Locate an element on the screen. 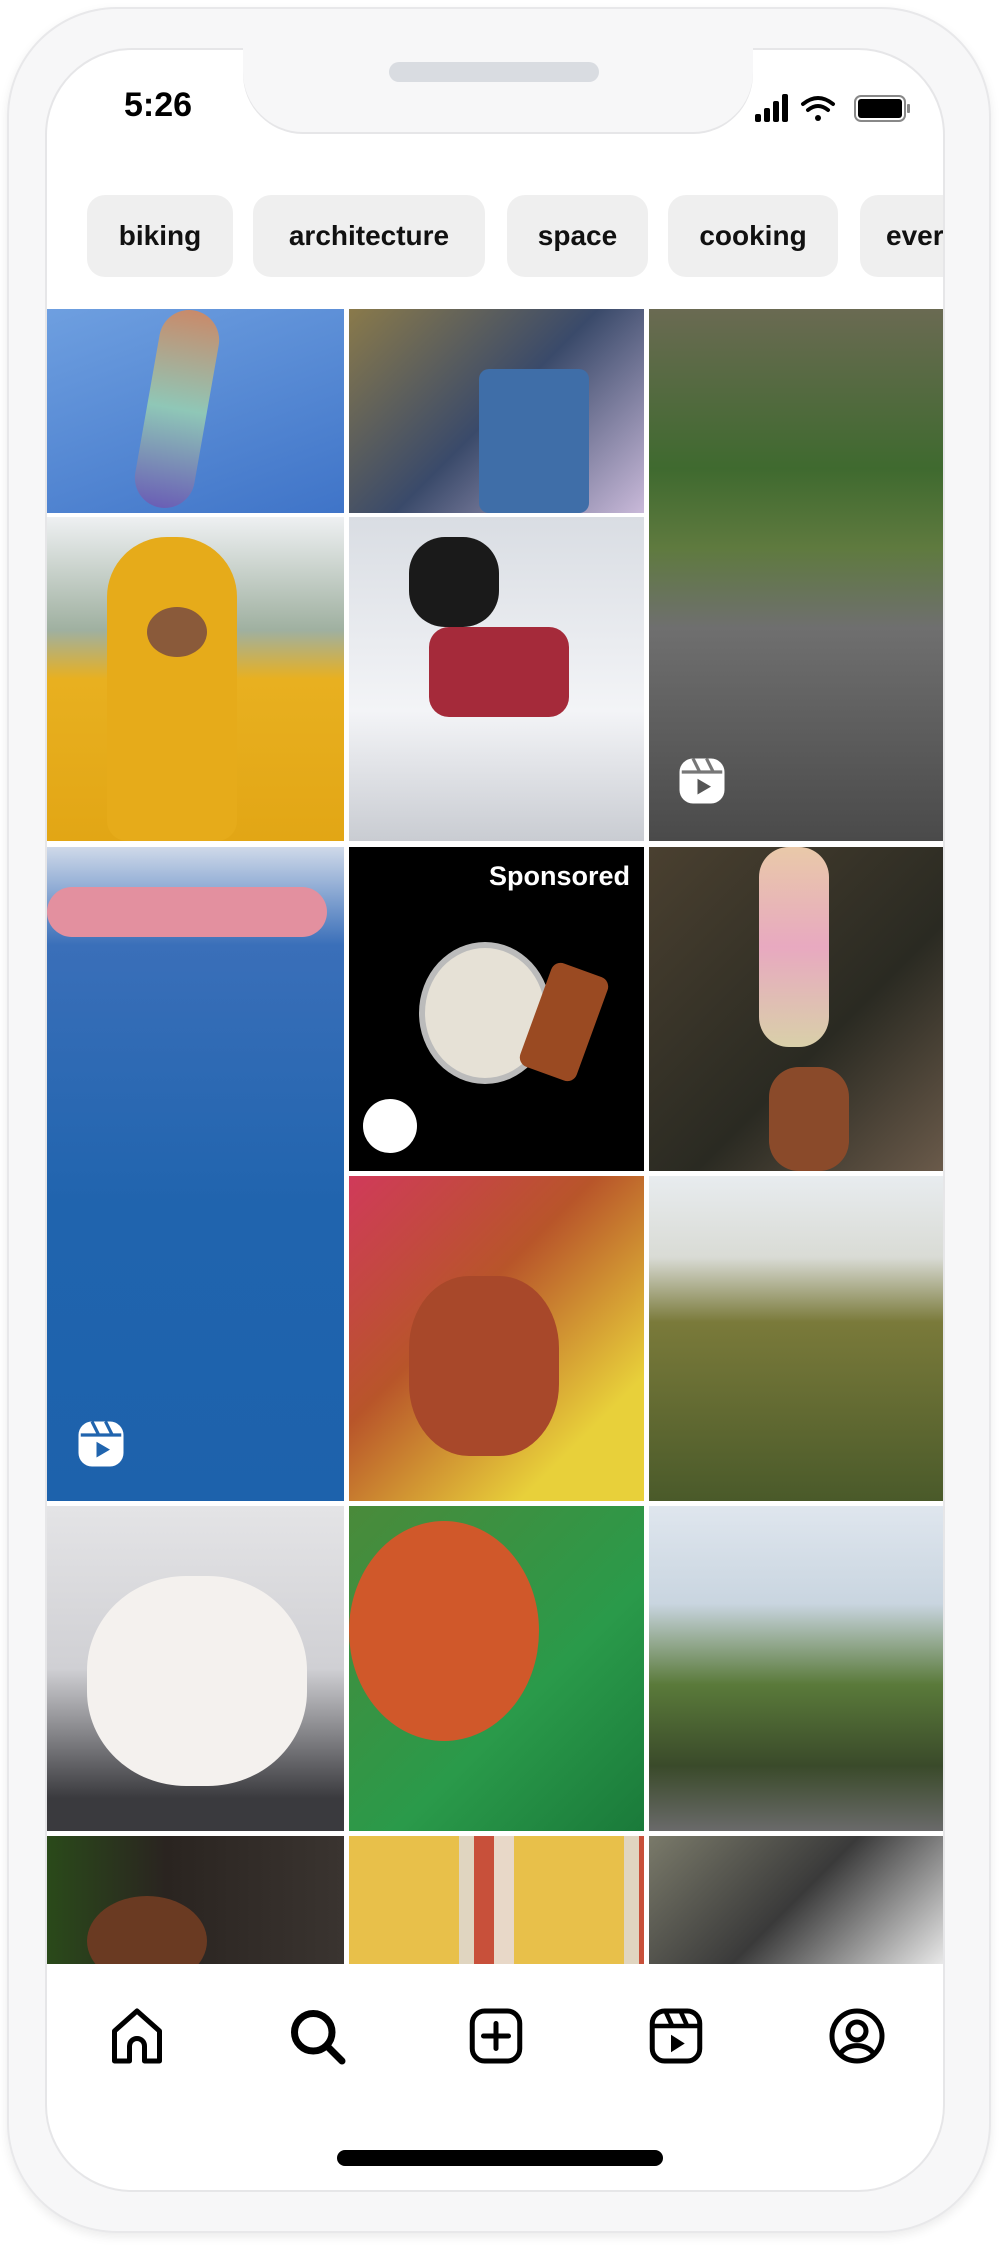  chip-cooking: cooking is located at coordinates (753, 236).